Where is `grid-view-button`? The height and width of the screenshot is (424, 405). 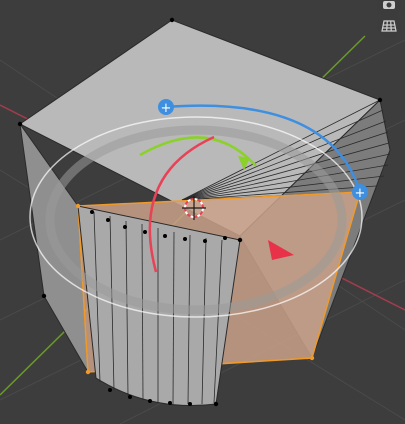 grid-view-button is located at coordinates (389, 26).